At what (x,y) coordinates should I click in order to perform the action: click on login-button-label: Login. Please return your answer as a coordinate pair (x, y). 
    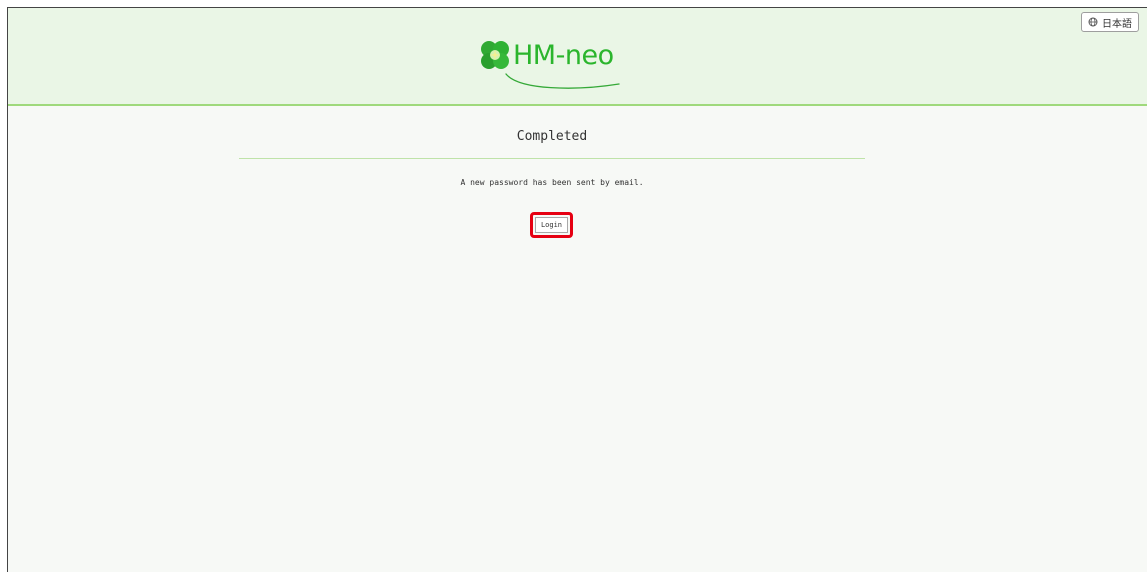
    Looking at the image, I should click on (551, 225).